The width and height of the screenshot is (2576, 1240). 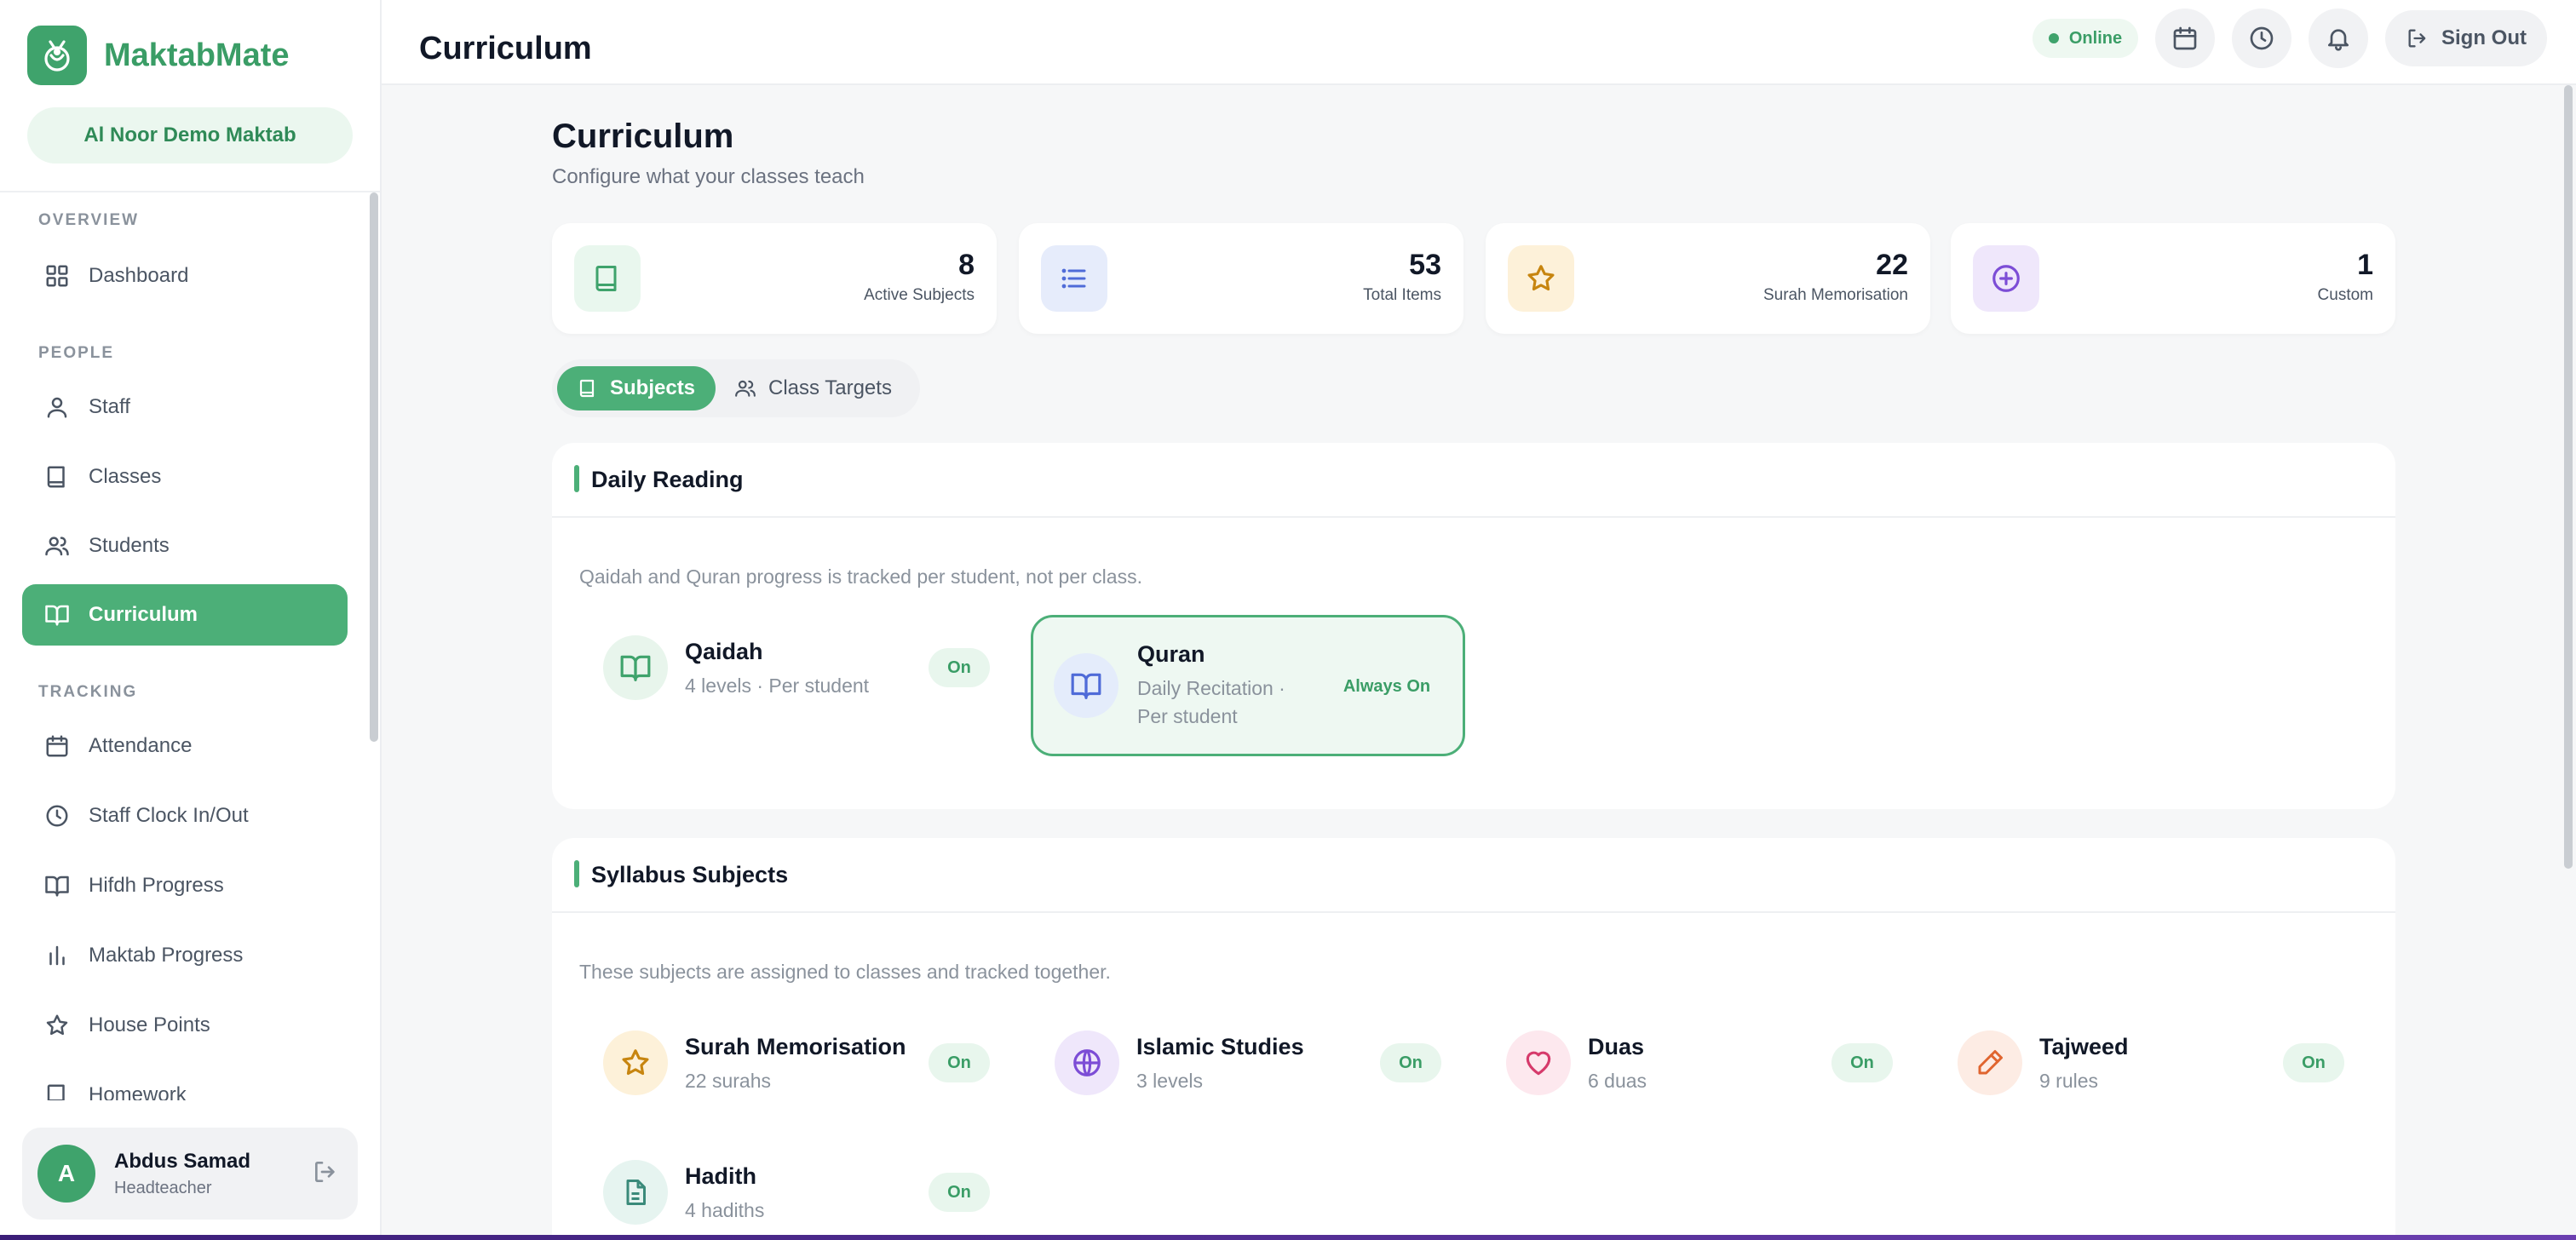 I want to click on sidebar-item-classes: Classes, so click(x=185, y=477).